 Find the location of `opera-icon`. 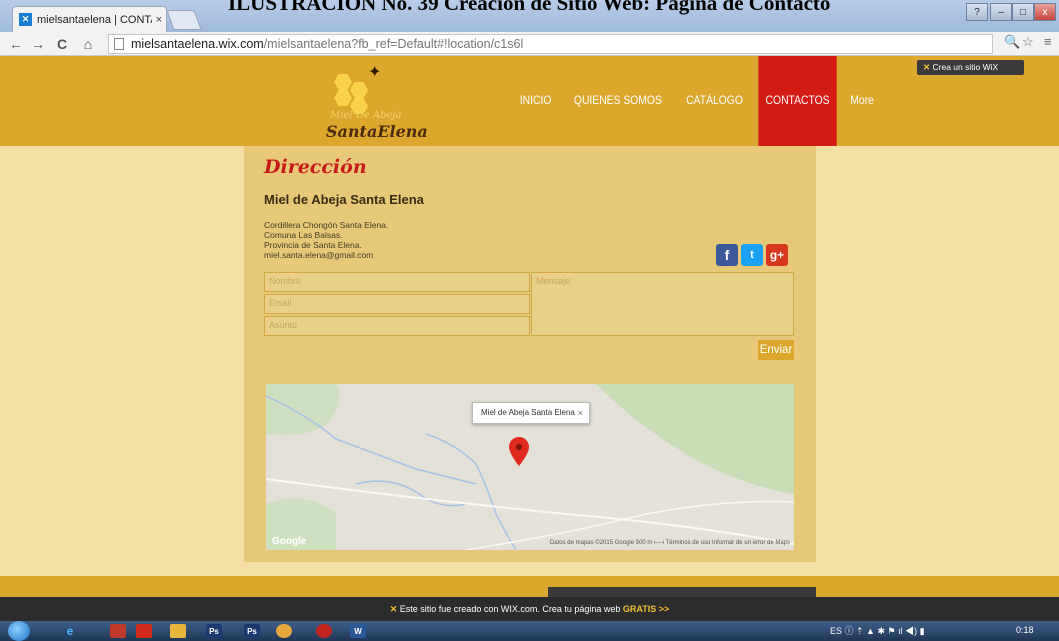

opera-icon is located at coordinates (324, 631).